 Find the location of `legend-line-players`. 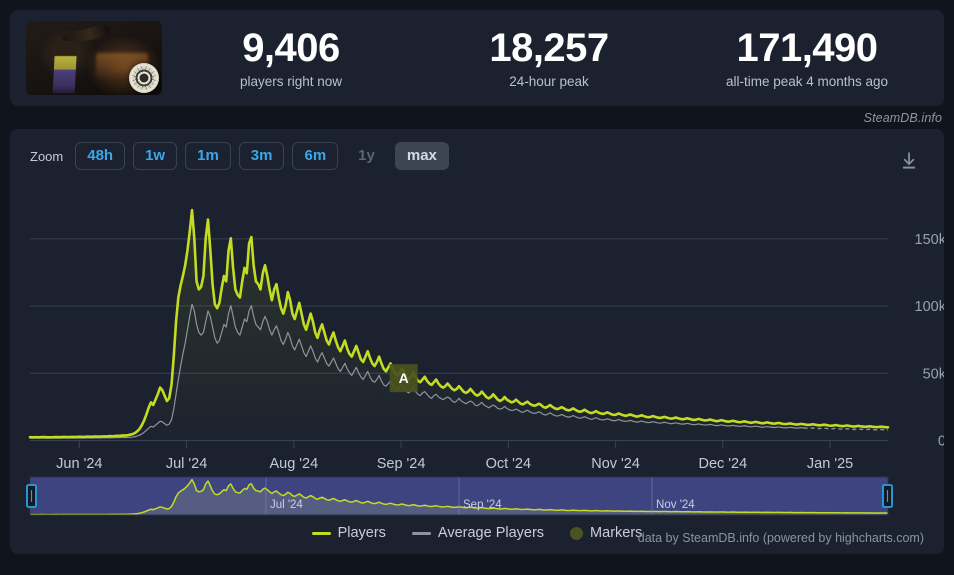

legend-line-players is located at coordinates (321, 533).